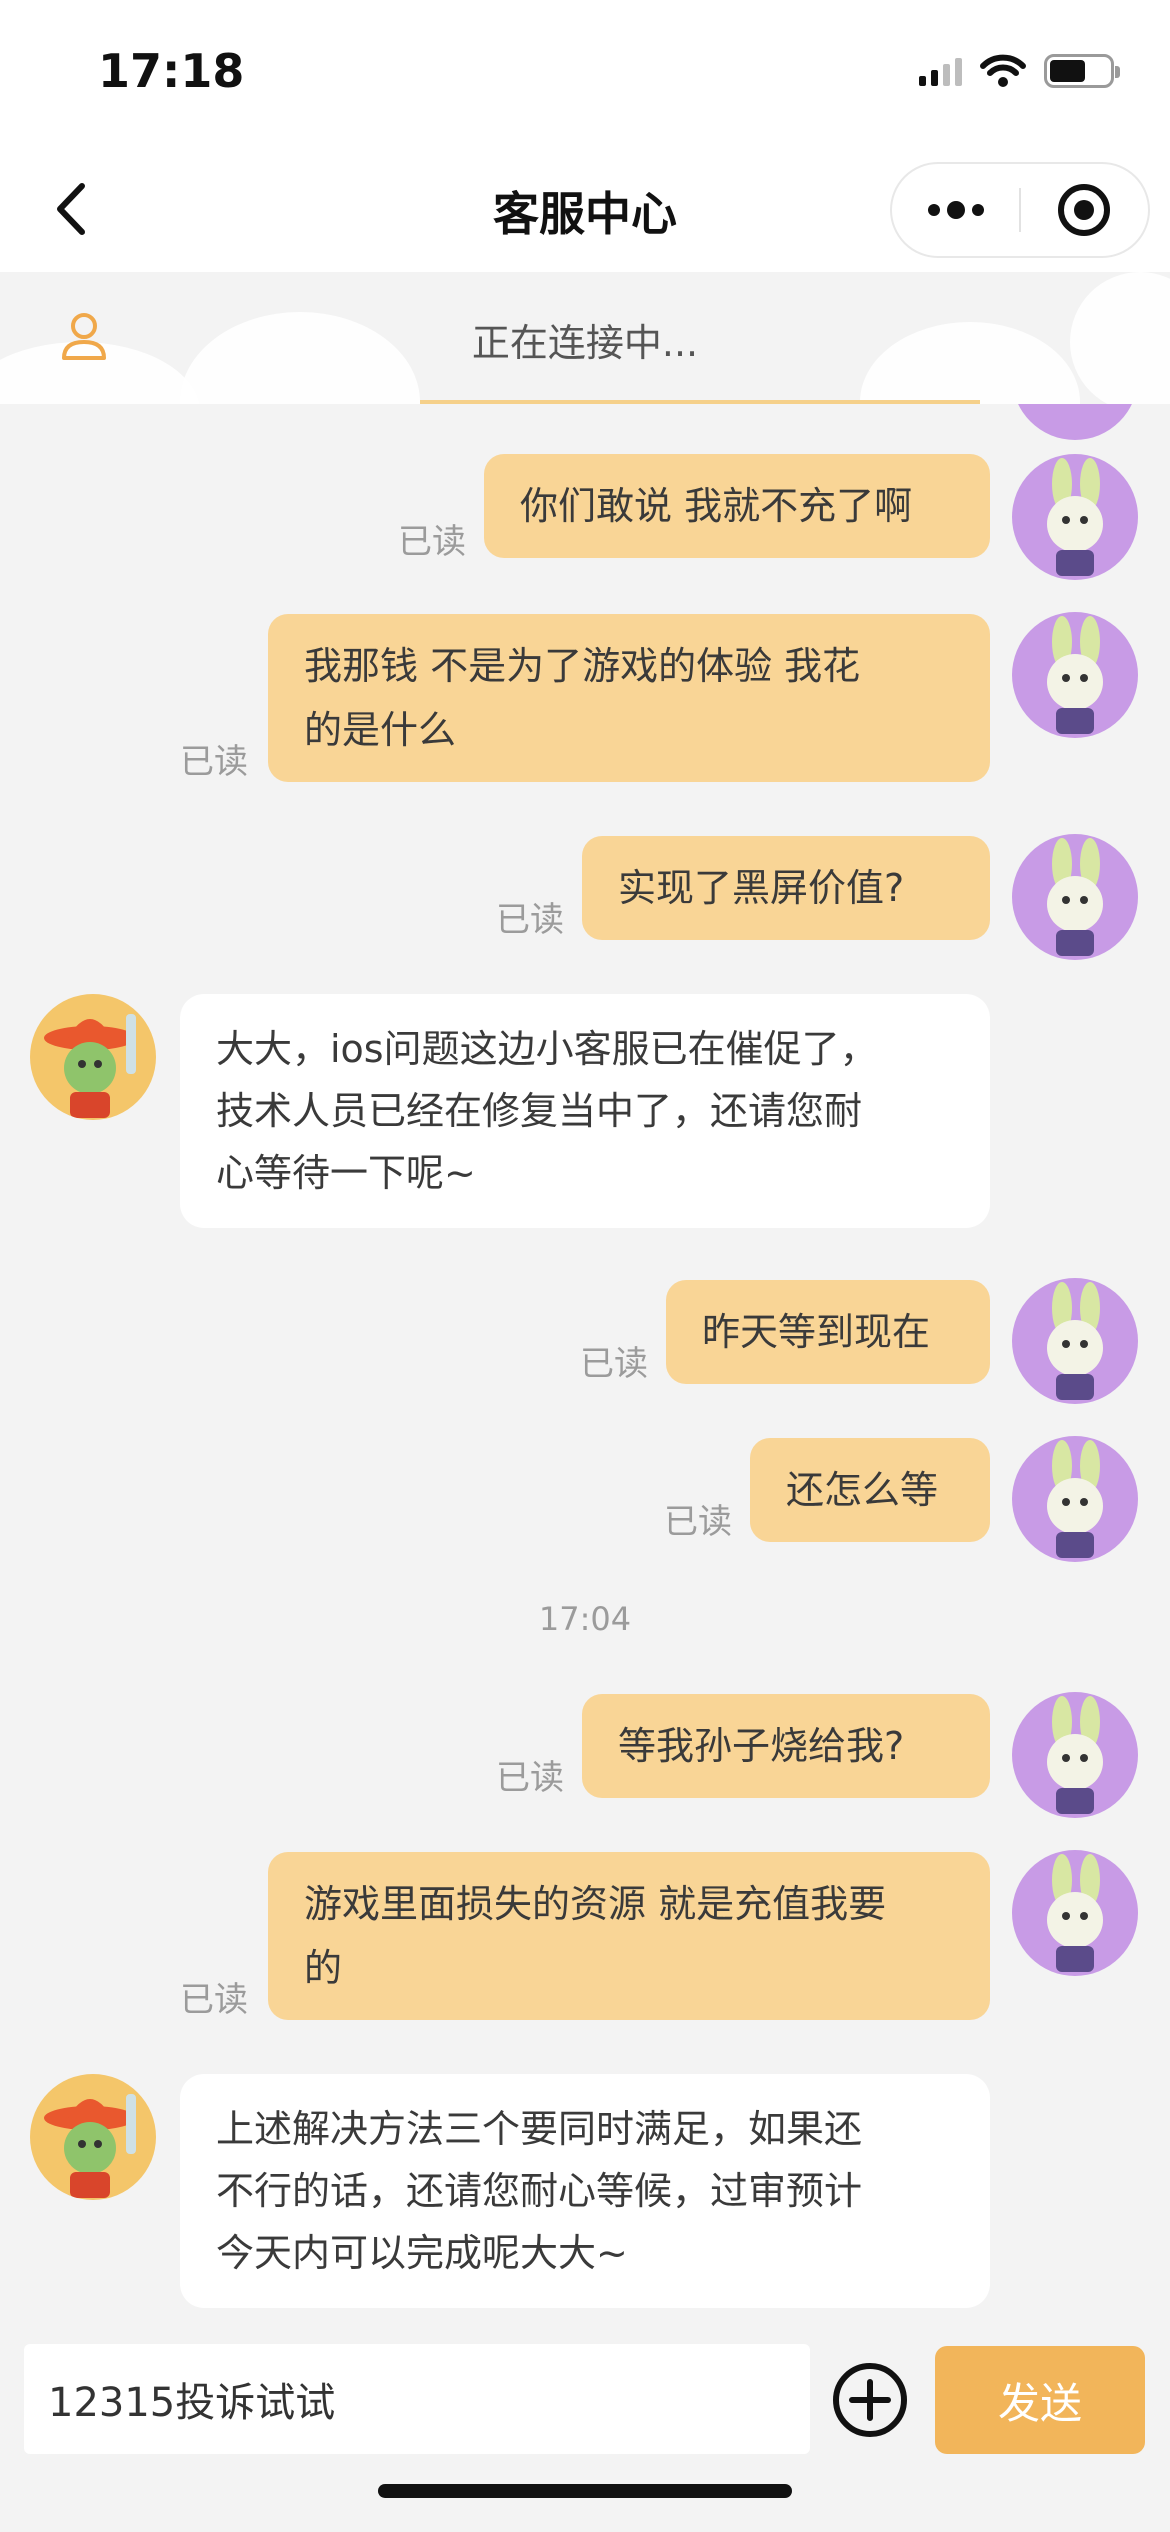  I want to click on message-bubble-outgoing: 实现了黑屏价值?, so click(786, 888).